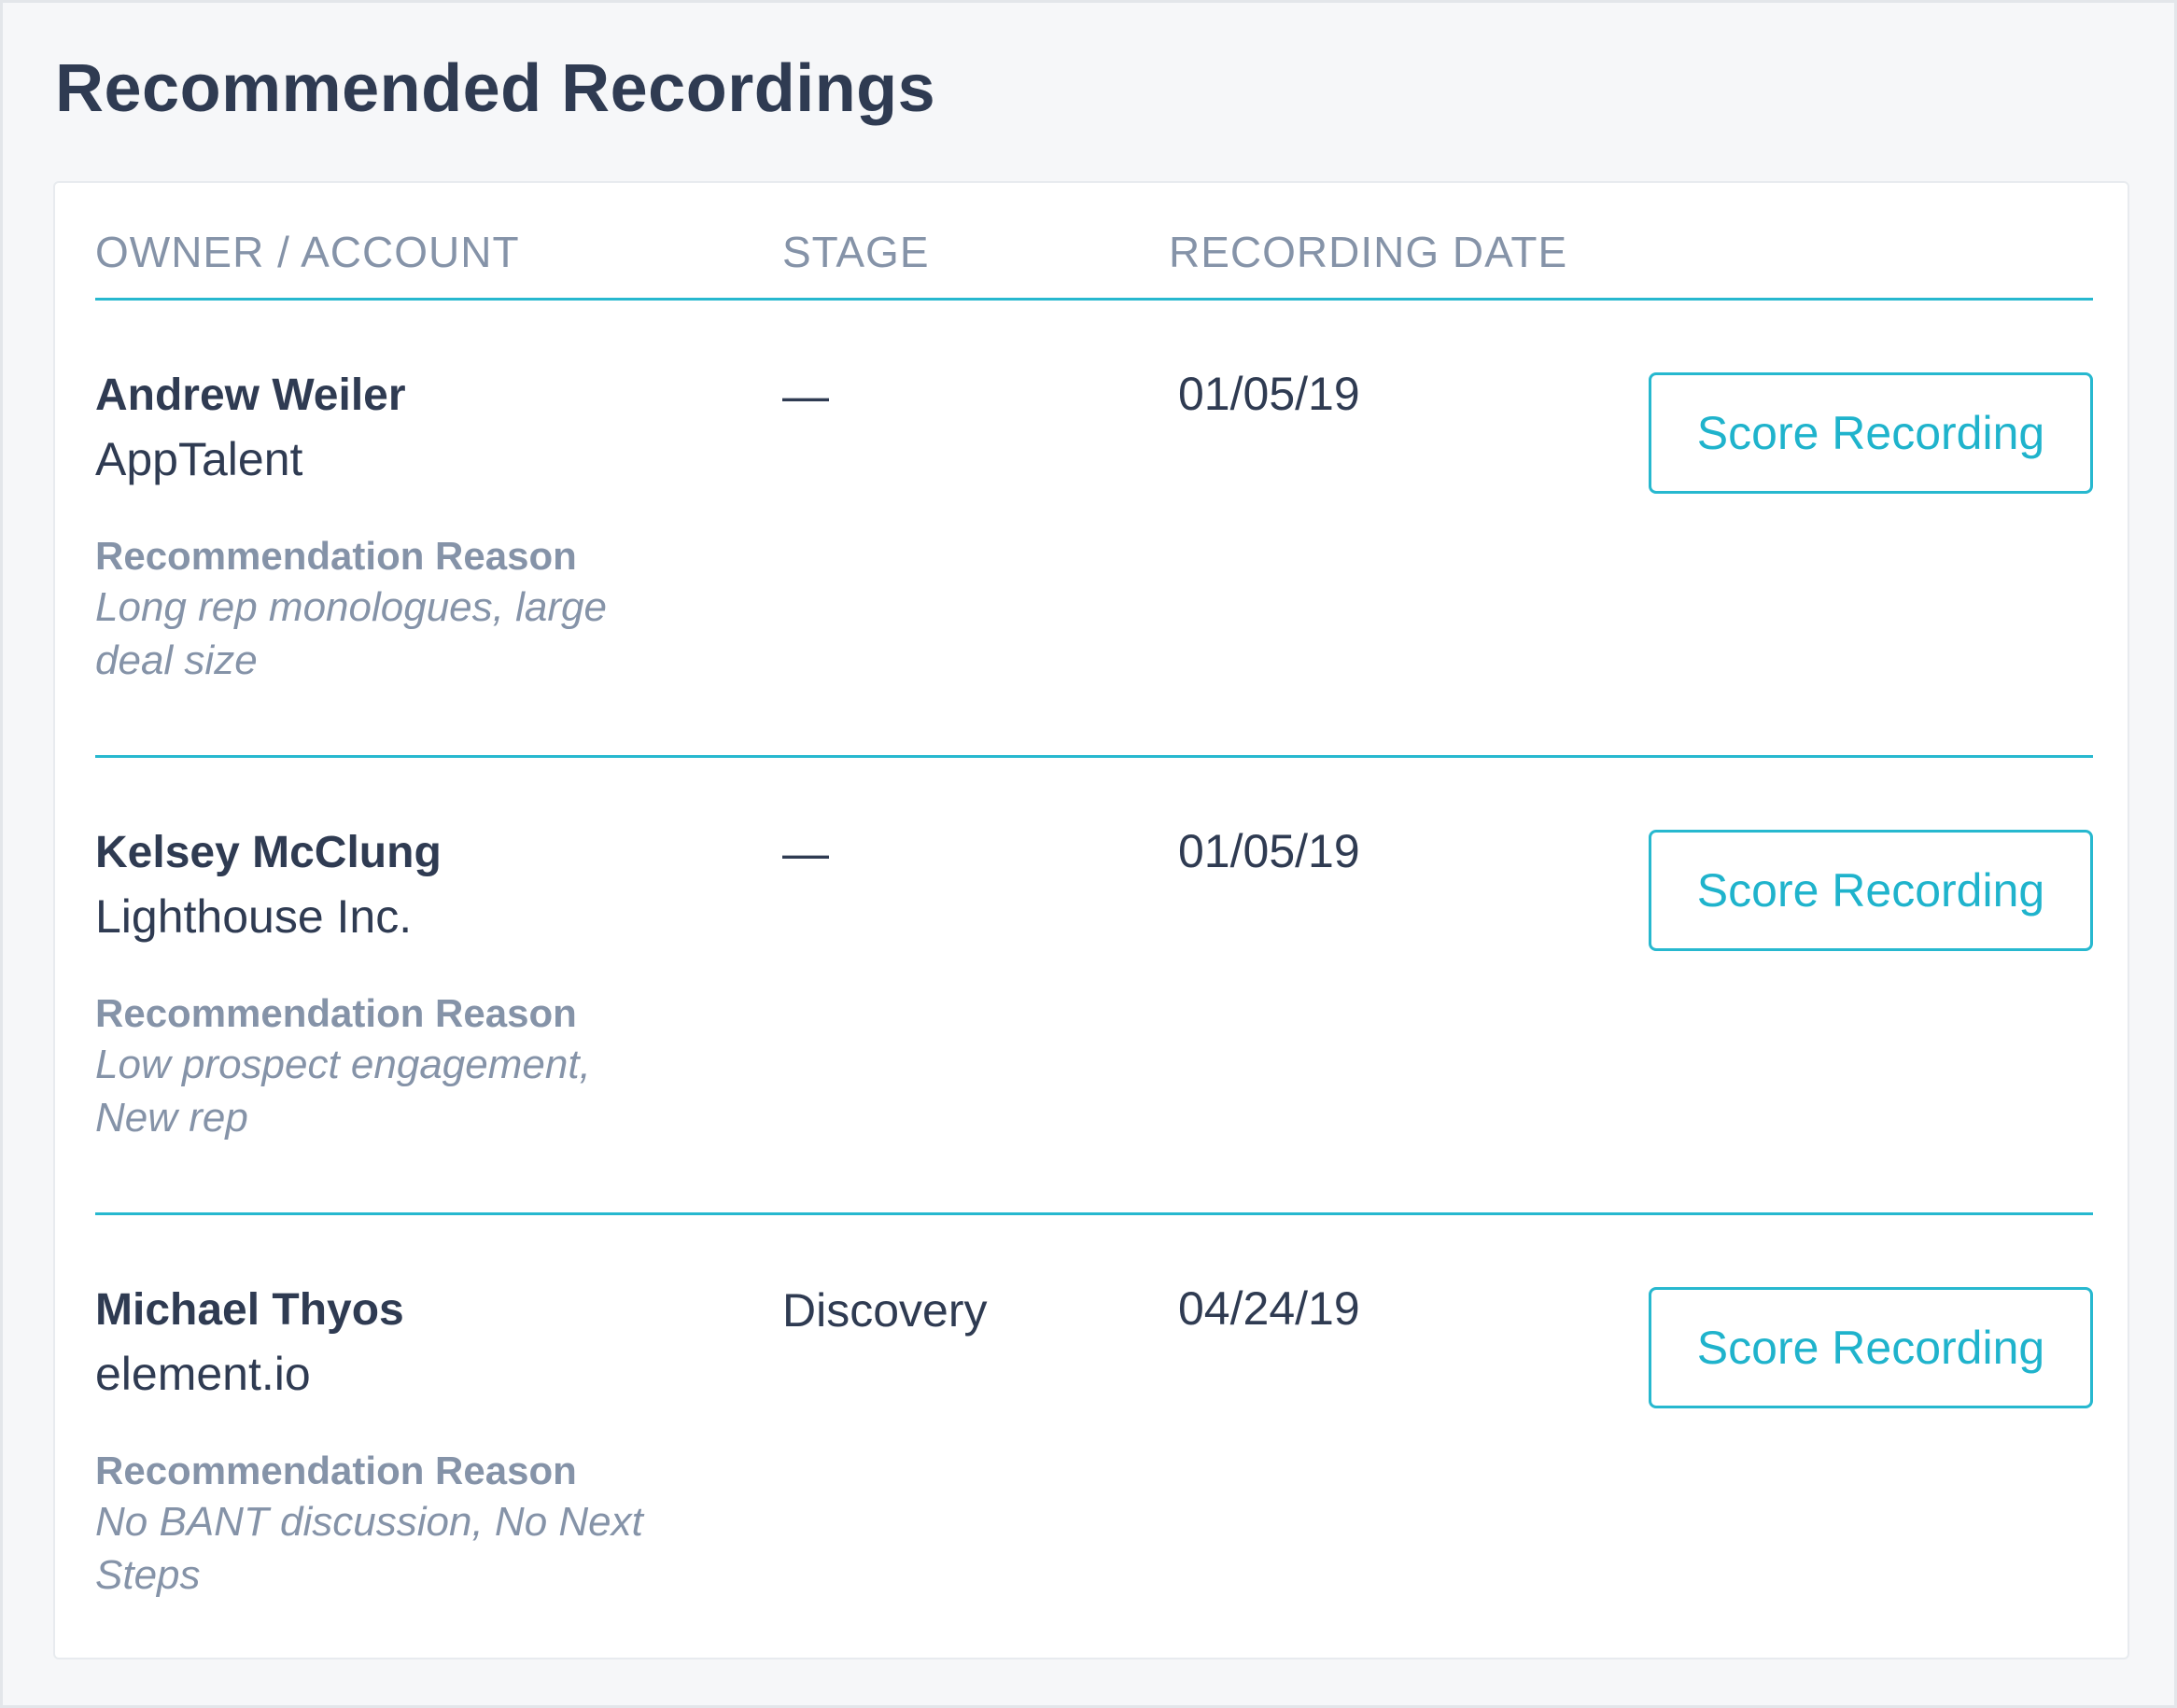  Describe the element at coordinates (1094, 242) in the screenshot. I see `table-header: OWNER / ACCOUNT STAGE RECORDING DATE` at that location.